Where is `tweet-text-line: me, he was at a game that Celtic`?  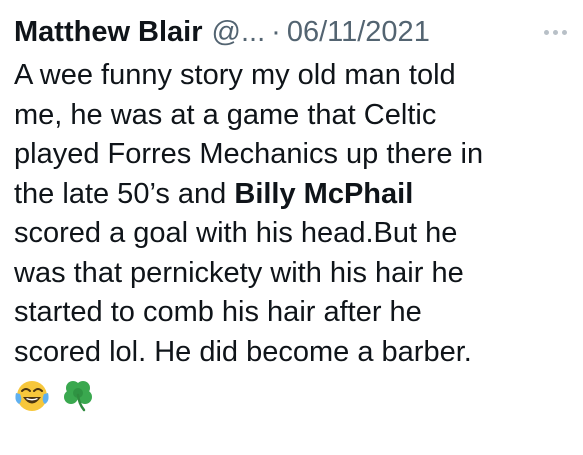 tweet-text-line: me, he was at a game that Celtic is located at coordinates (225, 114).